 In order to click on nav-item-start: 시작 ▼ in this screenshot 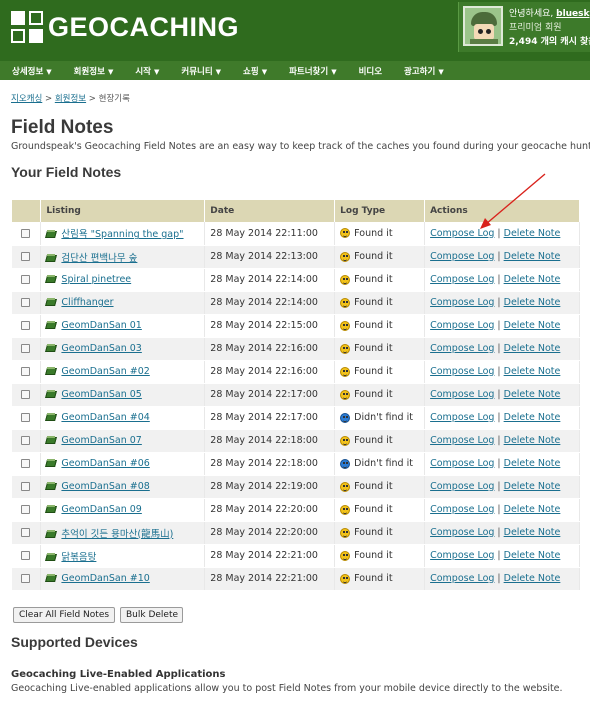, I will do `click(147, 71)`.